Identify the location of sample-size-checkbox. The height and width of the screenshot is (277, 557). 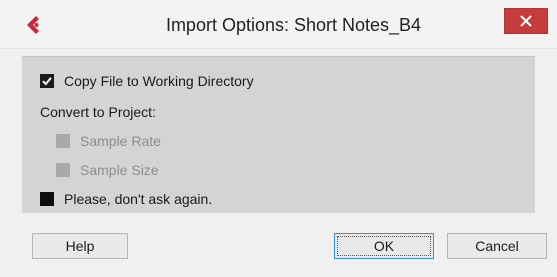
(63, 170).